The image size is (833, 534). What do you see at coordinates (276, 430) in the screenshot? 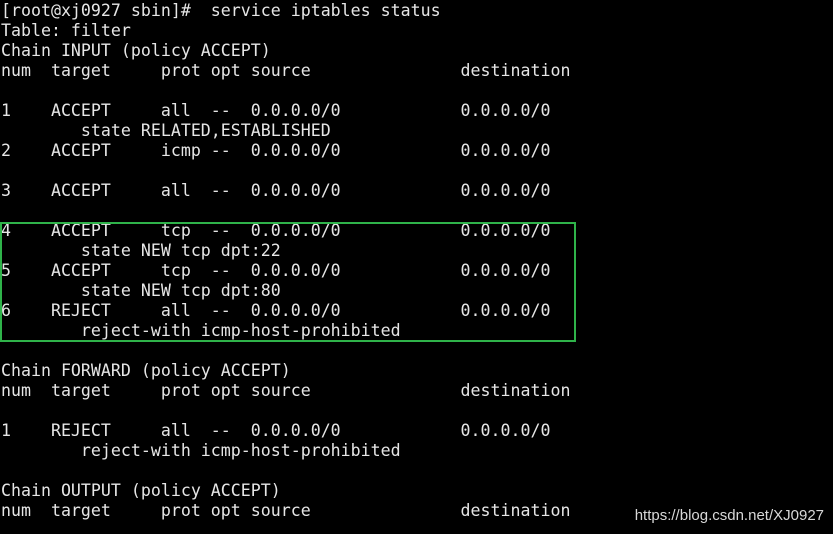
I see `terminal-line: 1 REJECT all -- 0.0.0.0/0 0.0.0.0/0` at bounding box center [276, 430].